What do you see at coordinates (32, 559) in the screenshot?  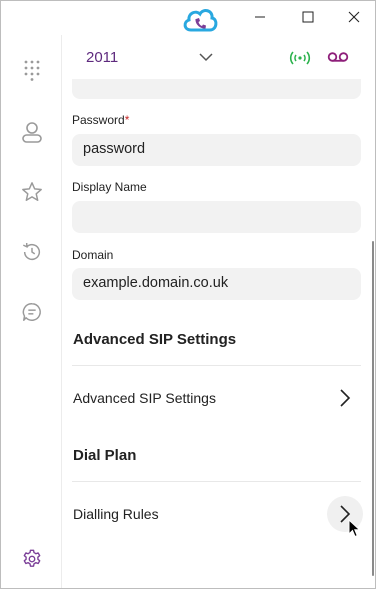 I see `settings-icon` at bounding box center [32, 559].